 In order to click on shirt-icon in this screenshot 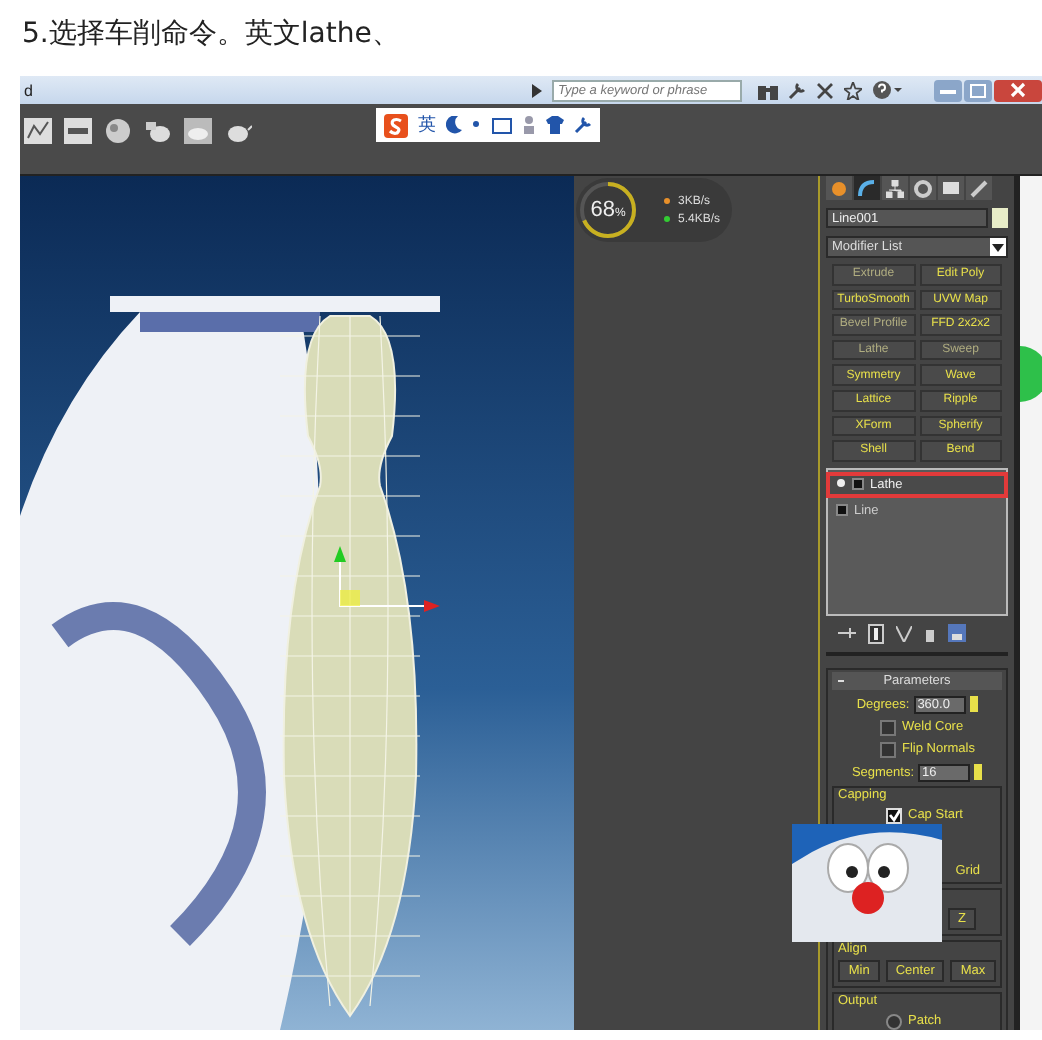, I will do `click(555, 125)`.